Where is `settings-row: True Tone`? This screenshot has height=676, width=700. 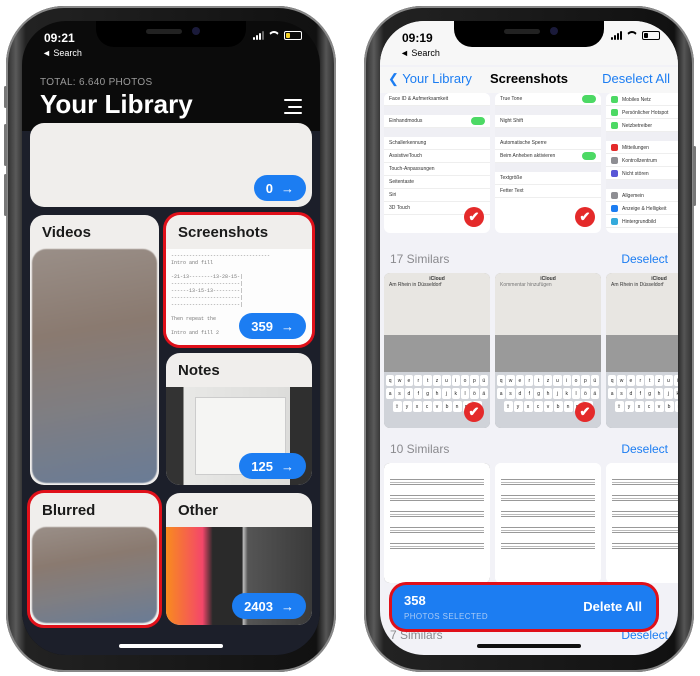 settings-row: True Tone is located at coordinates (548, 99).